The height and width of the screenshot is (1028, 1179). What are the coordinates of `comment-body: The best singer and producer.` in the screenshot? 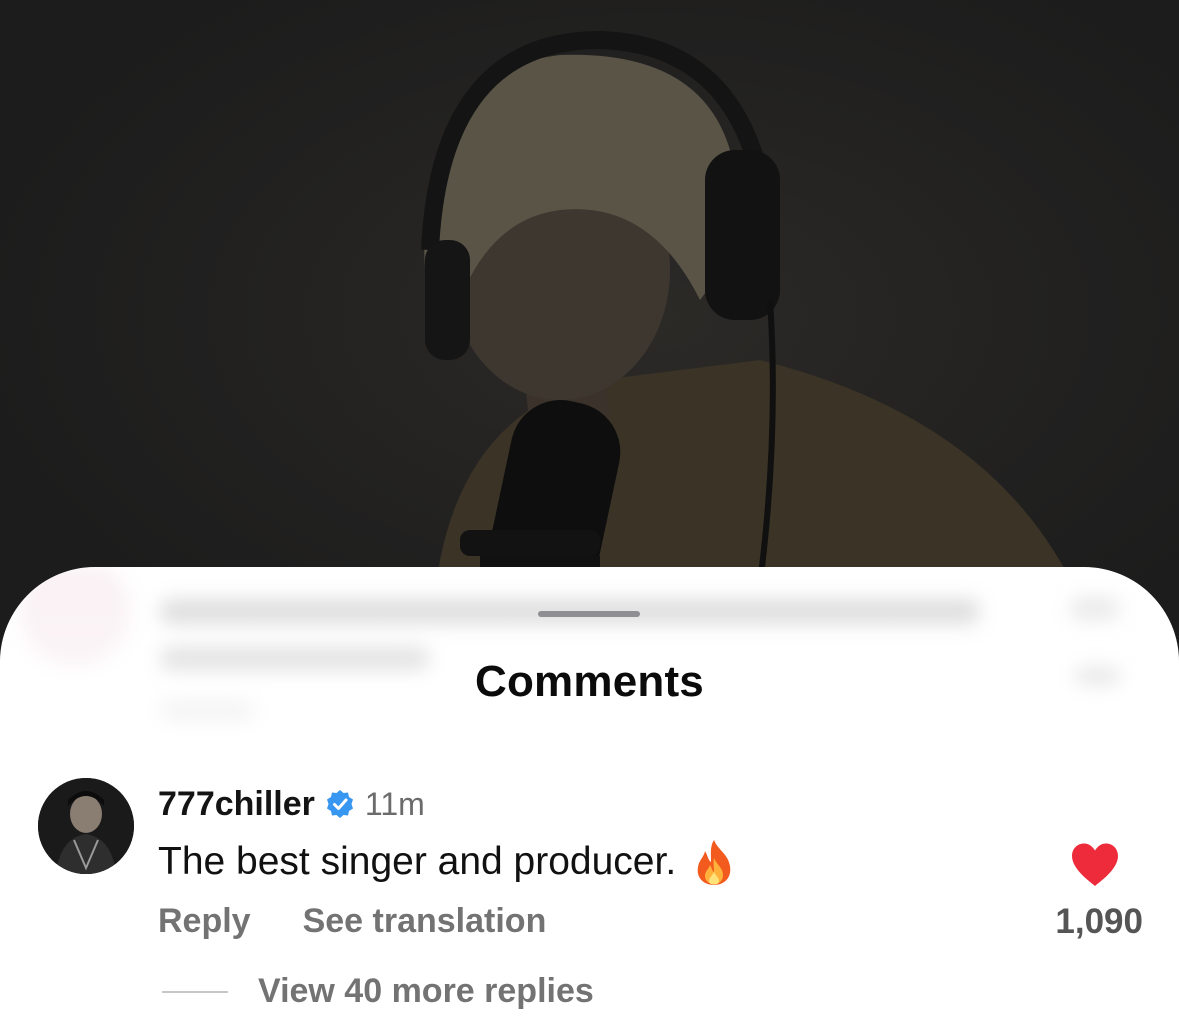 It's located at (447, 862).